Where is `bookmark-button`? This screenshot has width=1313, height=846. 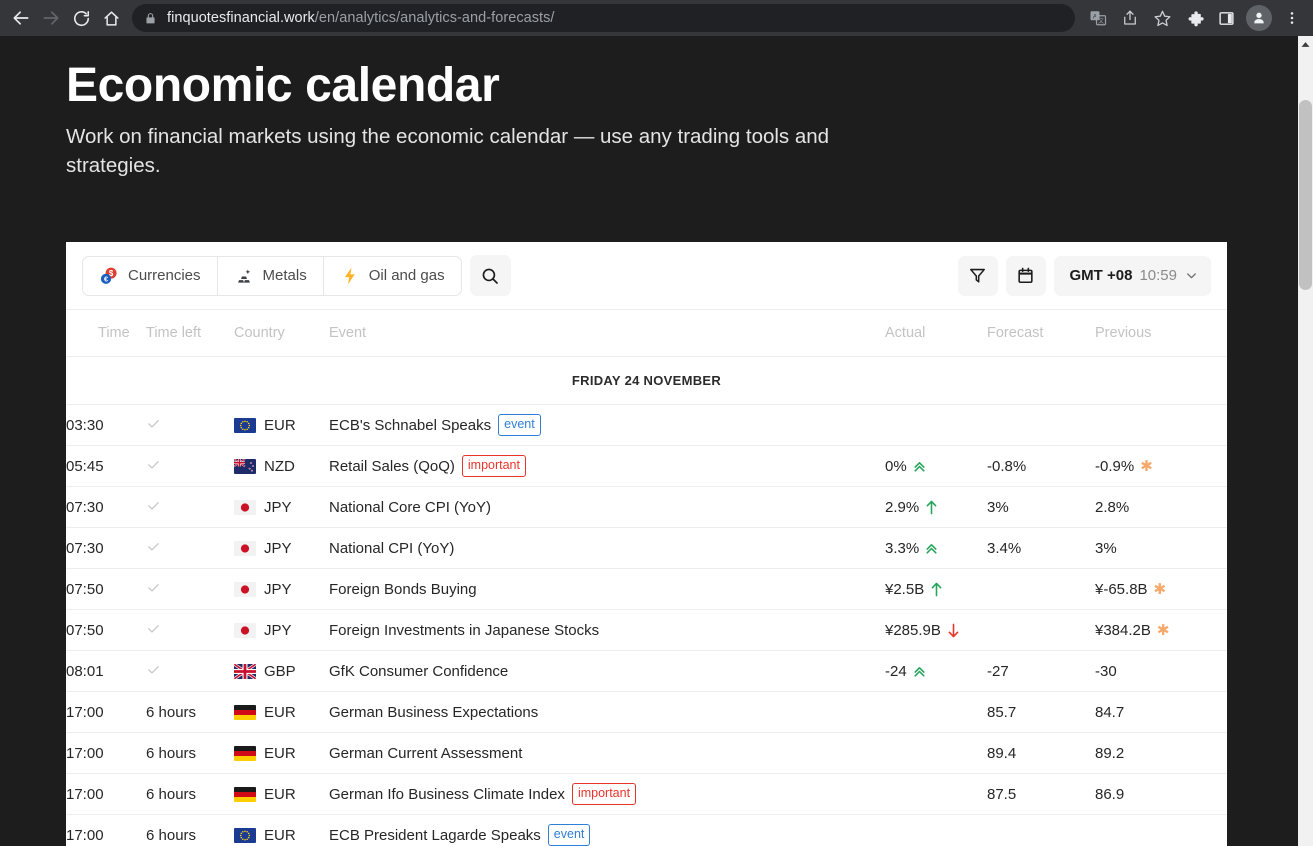
bookmark-button is located at coordinates (1162, 18).